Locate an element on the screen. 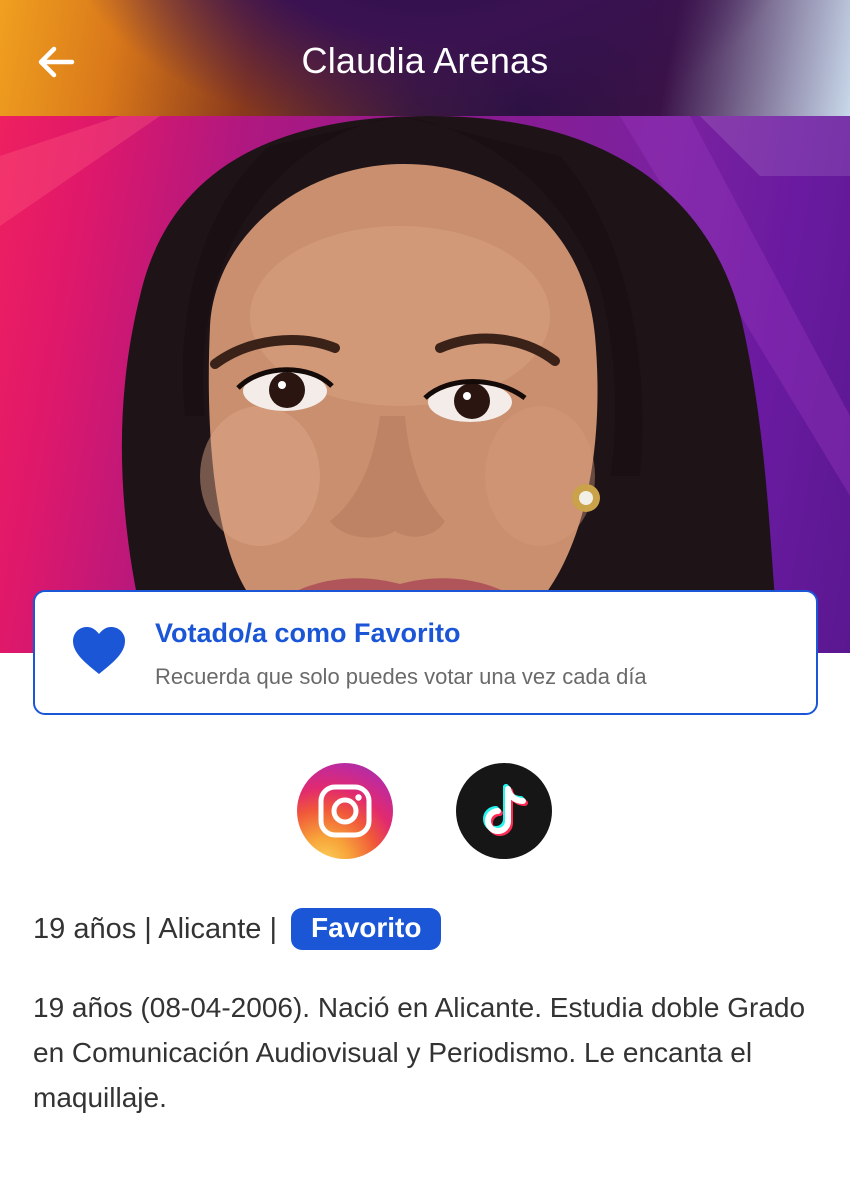 The height and width of the screenshot is (1200, 850). instagram-button is located at coordinates (345, 811).